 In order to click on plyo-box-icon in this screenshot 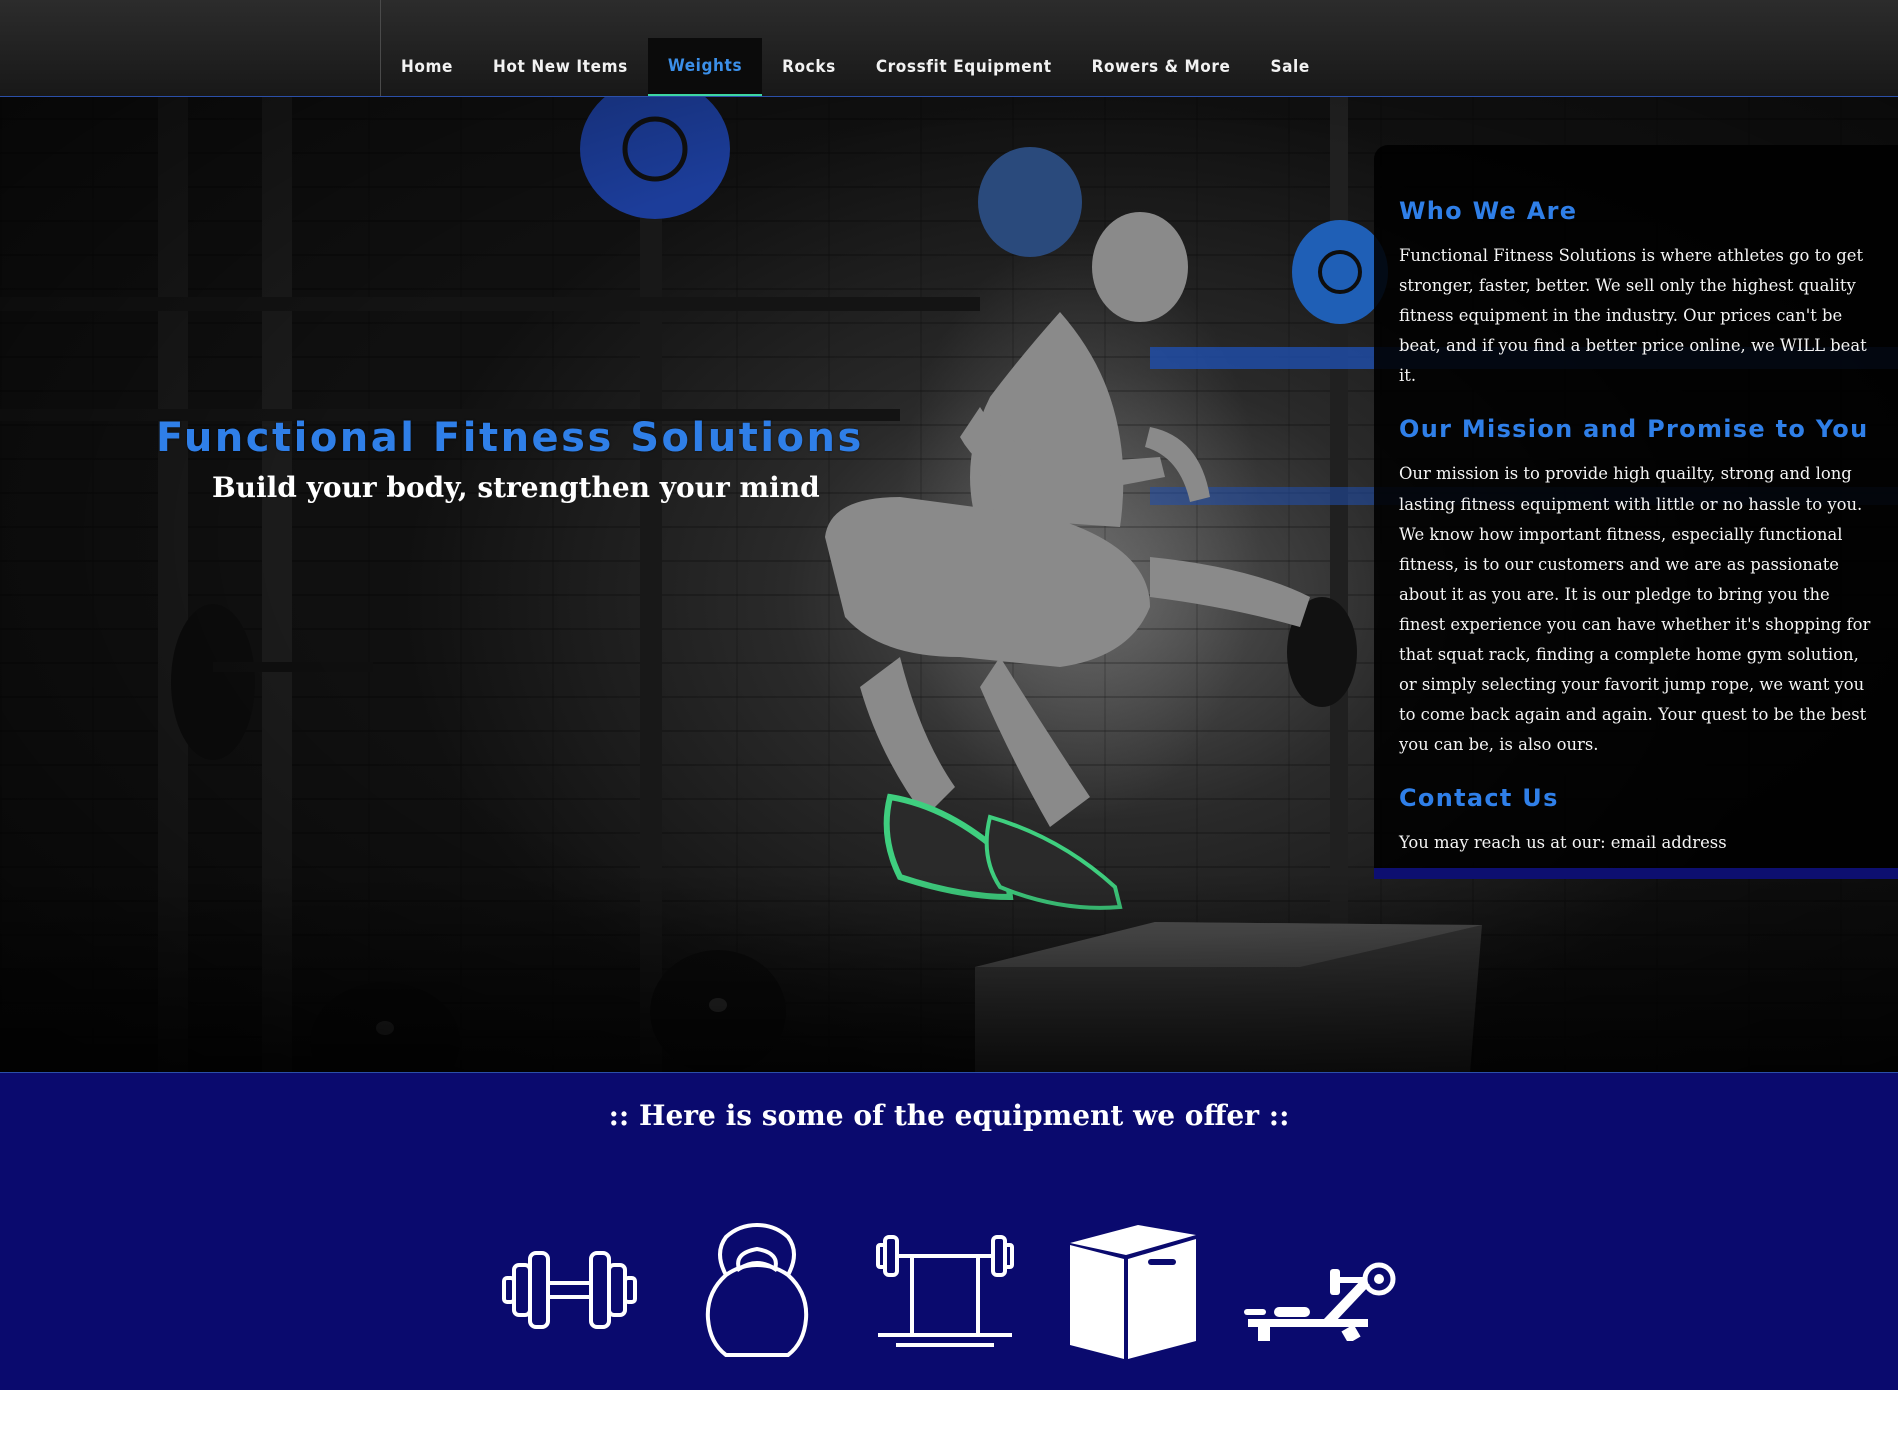, I will do `click(1133, 1292)`.